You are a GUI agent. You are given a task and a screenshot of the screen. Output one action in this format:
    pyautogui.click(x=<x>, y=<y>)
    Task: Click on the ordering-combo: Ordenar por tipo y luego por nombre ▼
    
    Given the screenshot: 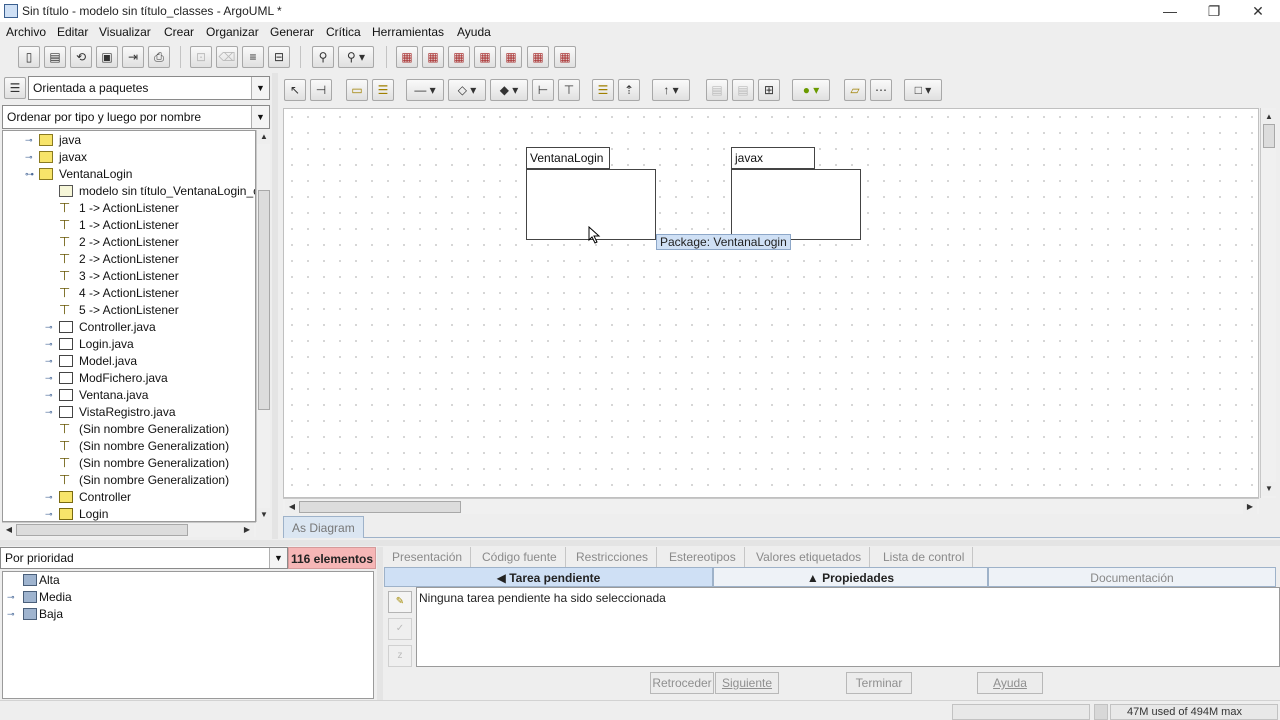 What is the action you would take?
    pyautogui.click(x=136, y=117)
    